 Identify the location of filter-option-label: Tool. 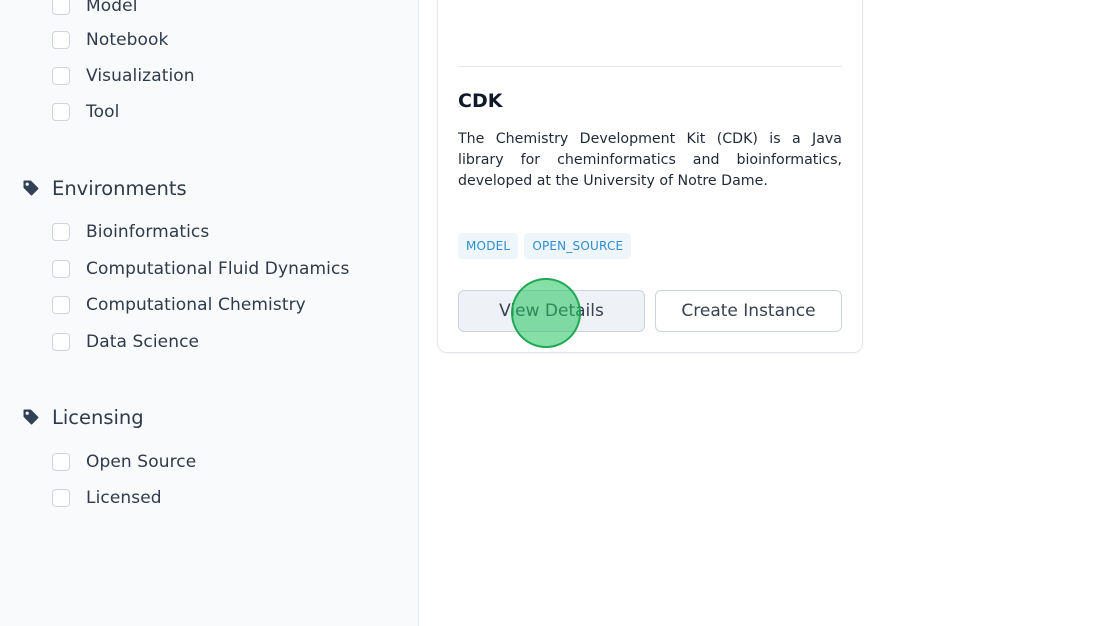
(103, 112).